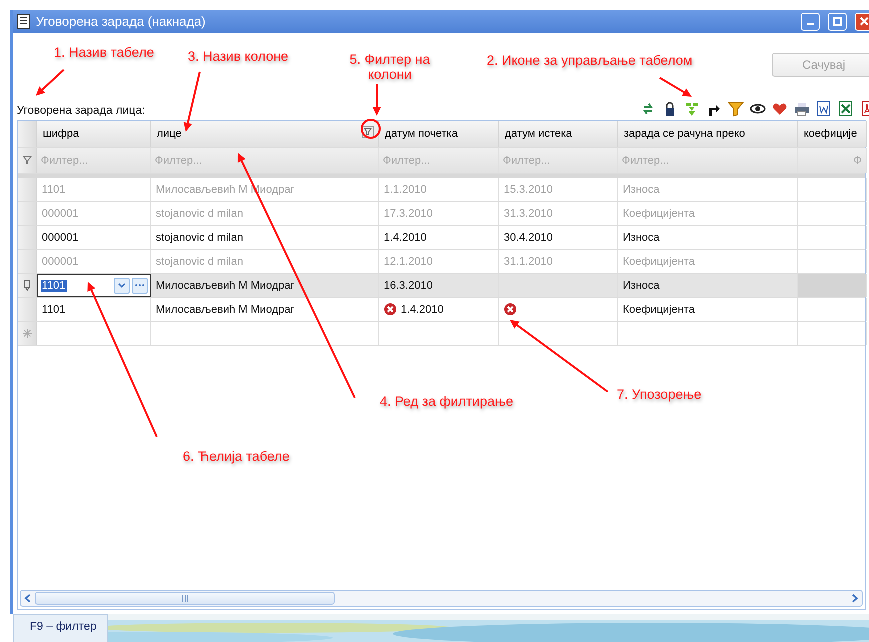  Describe the element at coordinates (447, 401) in the screenshot. I see `annotation-label: 4. Ред за филтирање` at that location.